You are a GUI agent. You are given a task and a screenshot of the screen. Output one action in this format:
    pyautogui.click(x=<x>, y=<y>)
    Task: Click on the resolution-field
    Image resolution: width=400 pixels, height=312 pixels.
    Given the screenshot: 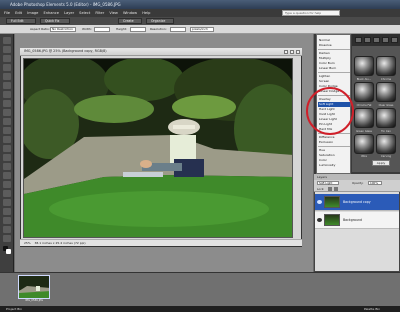 What is the action you would take?
    pyautogui.click(x=178, y=29)
    